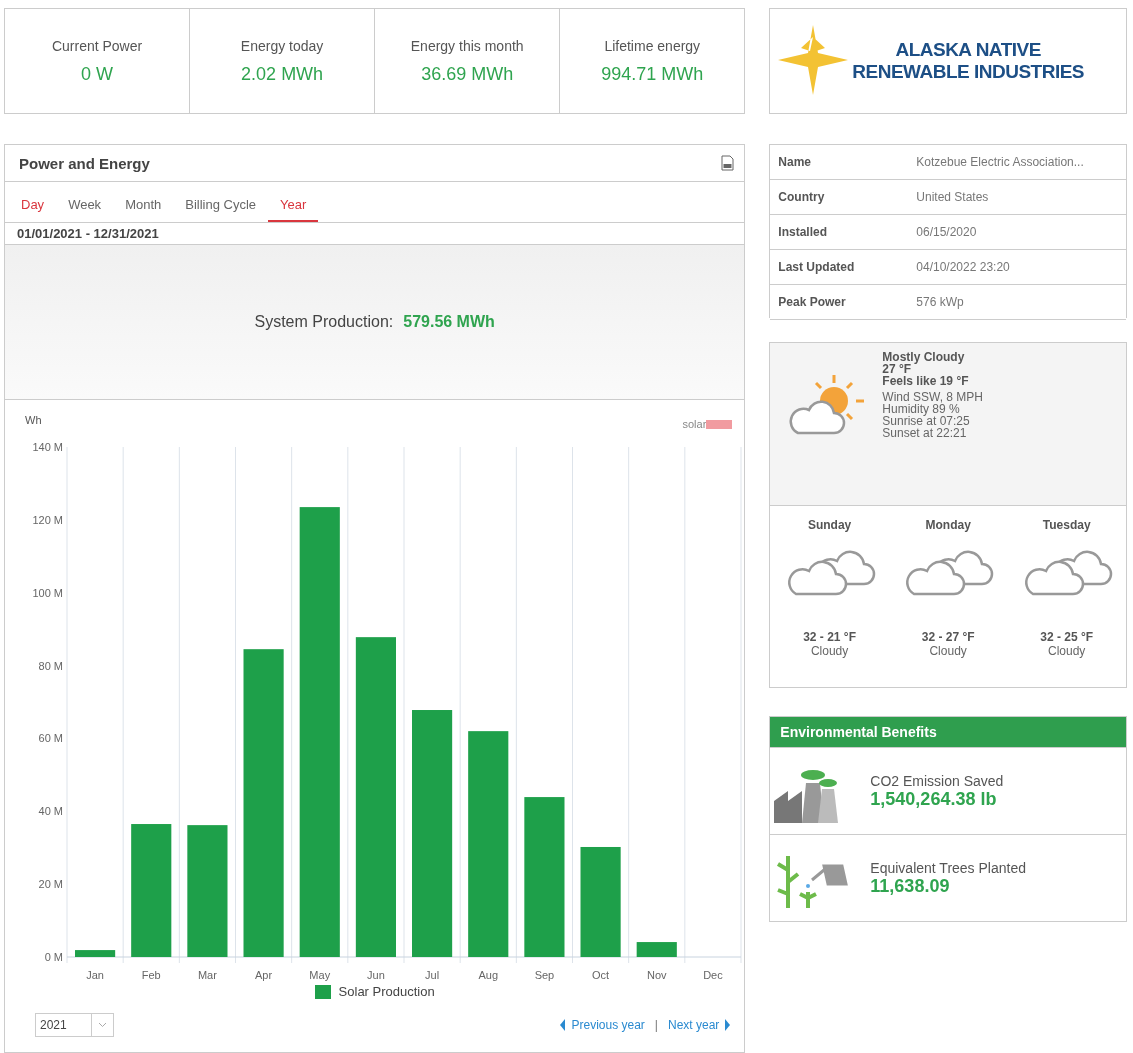 This screenshot has height=1053, width=1133. Describe the element at coordinates (85, 209) in the screenshot. I see `tab: Week` at that location.